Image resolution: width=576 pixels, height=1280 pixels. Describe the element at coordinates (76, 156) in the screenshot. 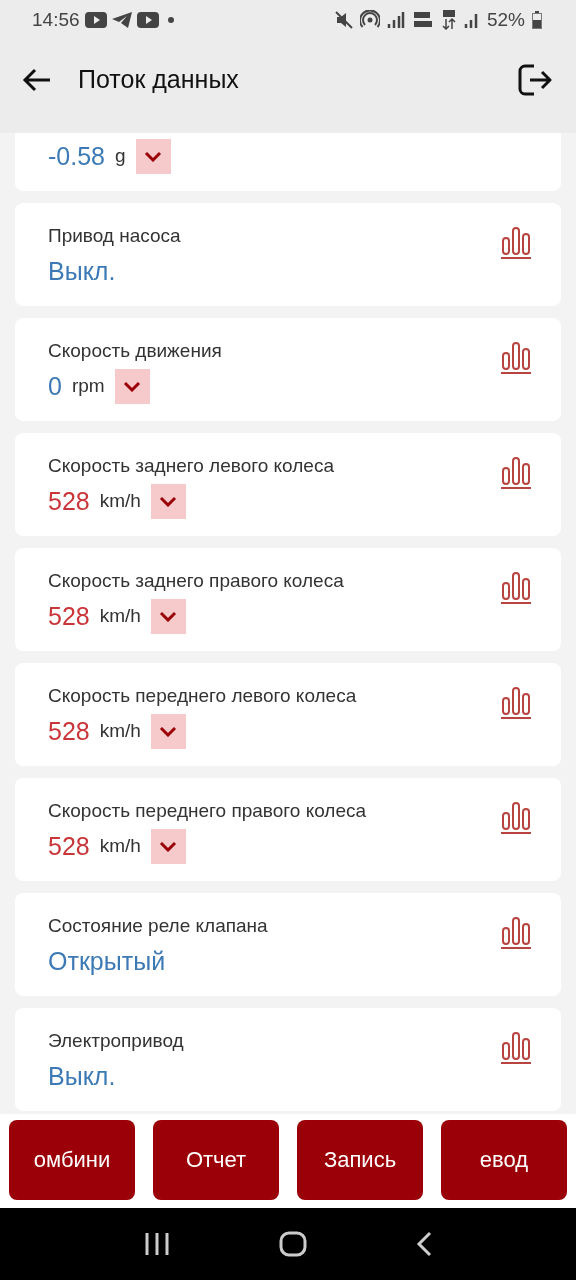

I see `parameter-value: -0.58` at that location.